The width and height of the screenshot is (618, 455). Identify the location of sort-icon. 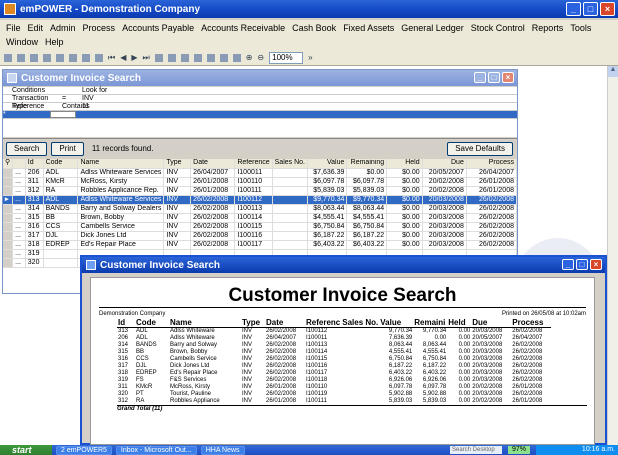
(86, 57).